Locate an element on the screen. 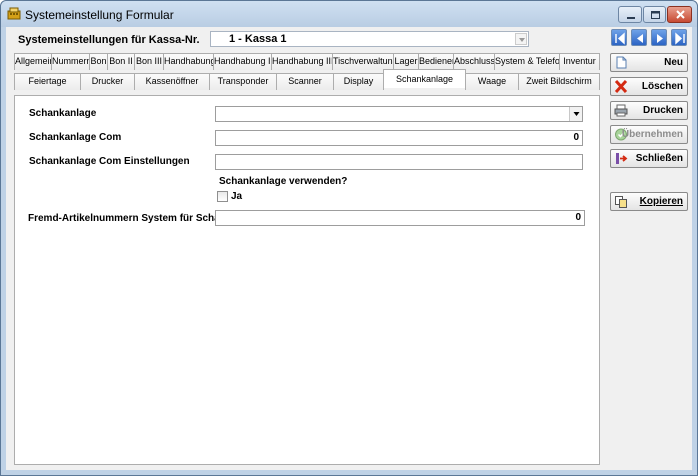 The height and width of the screenshot is (476, 698). use-question-label: Schankanlage verwenden? is located at coordinates (283, 181).